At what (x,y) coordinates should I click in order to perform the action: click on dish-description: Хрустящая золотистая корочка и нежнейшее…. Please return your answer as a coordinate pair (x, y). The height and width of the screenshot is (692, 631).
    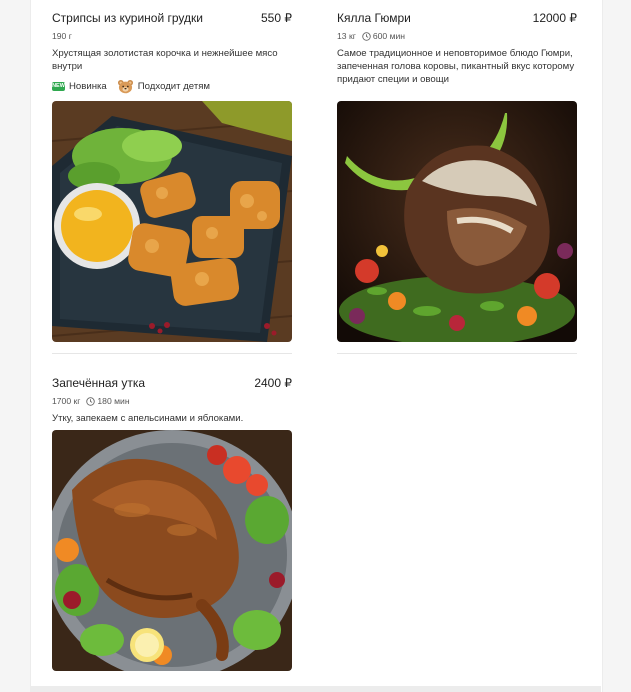
    Looking at the image, I should click on (165, 60).